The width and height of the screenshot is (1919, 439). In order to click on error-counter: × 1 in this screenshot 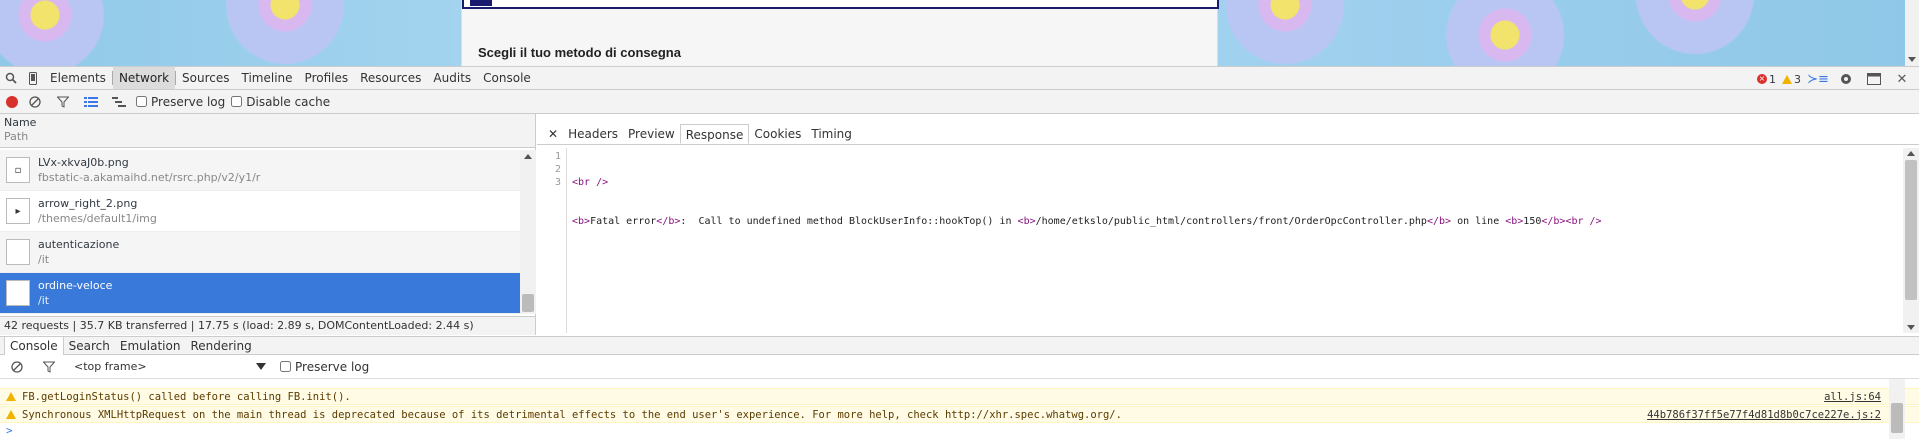, I will do `click(1766, 79)`.